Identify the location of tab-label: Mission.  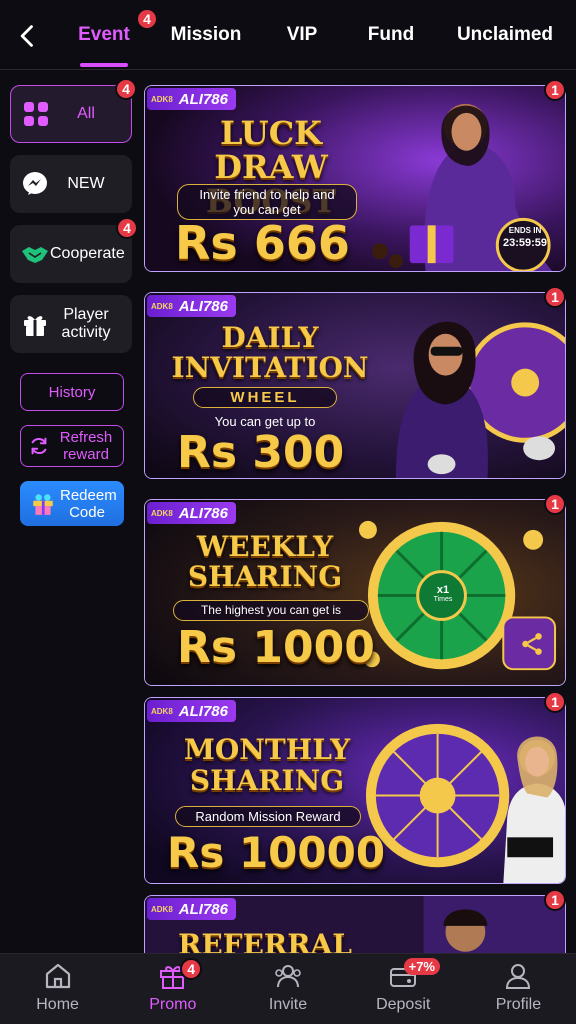
(206, 34).